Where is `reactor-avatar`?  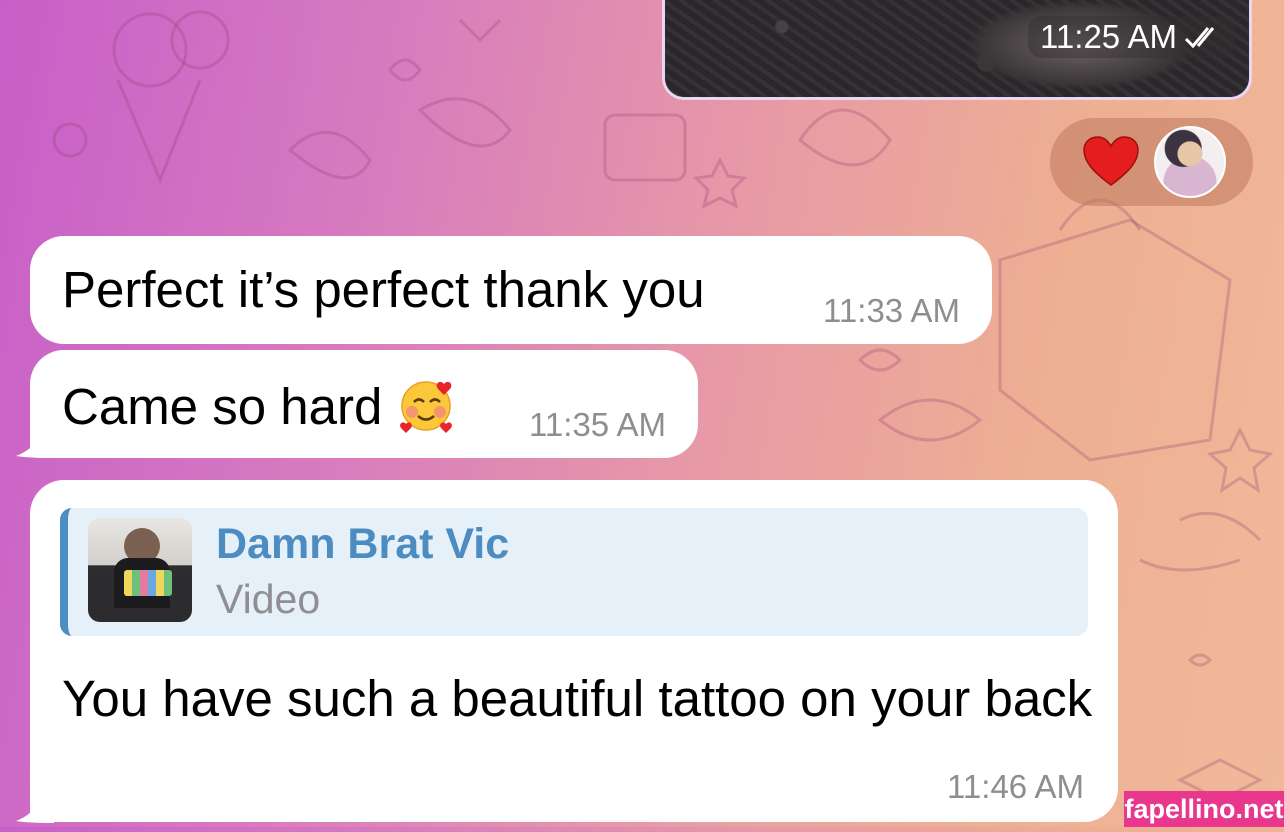
reactor-avatar is located at coordinates (1190, 162).